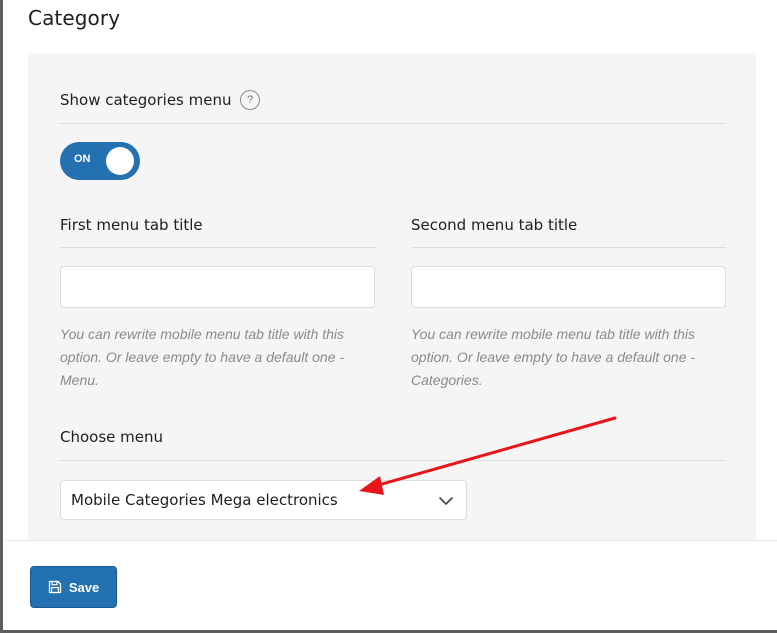  I want to click on modal-footer: Save, so click(391, 585).